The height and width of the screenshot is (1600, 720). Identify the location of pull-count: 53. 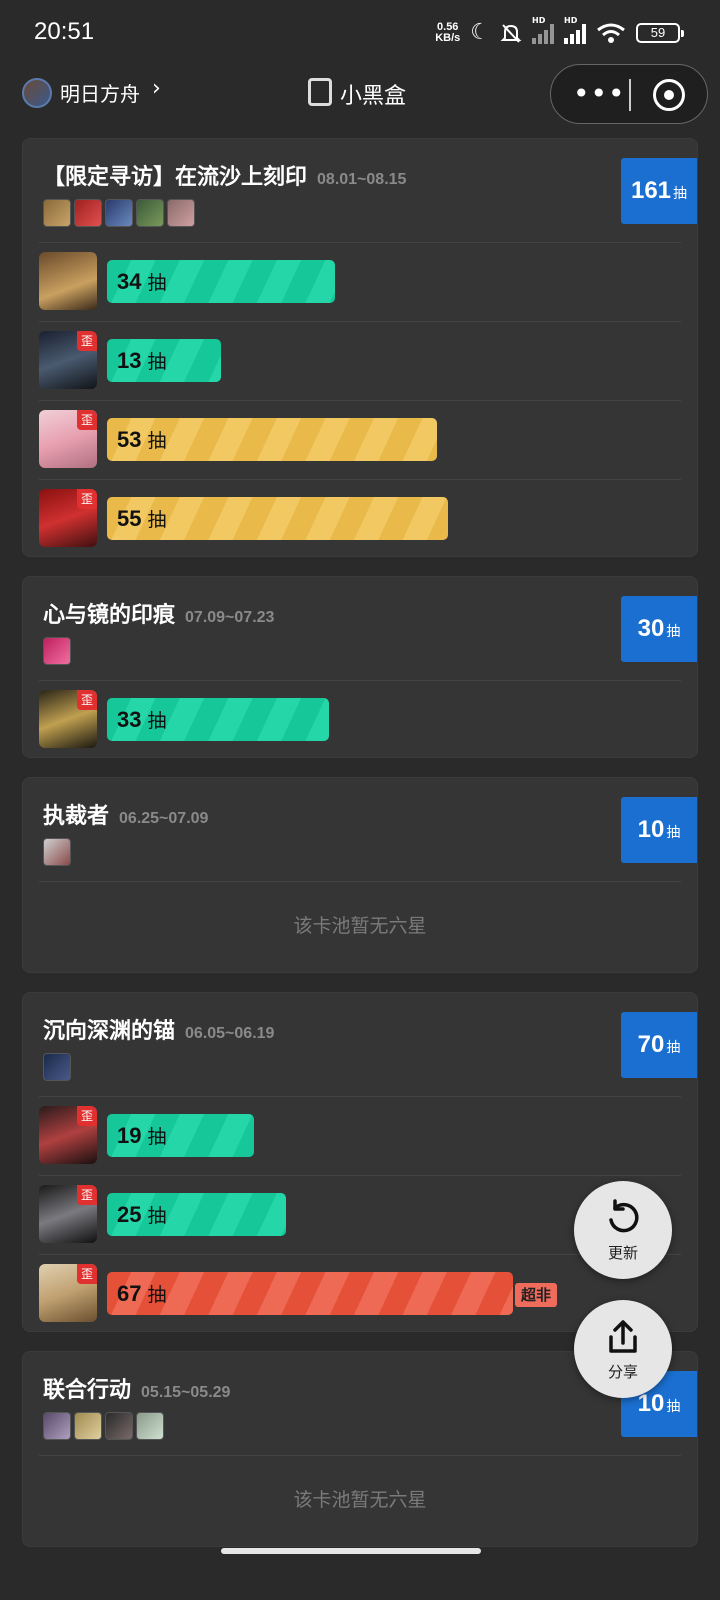
(129, 439).